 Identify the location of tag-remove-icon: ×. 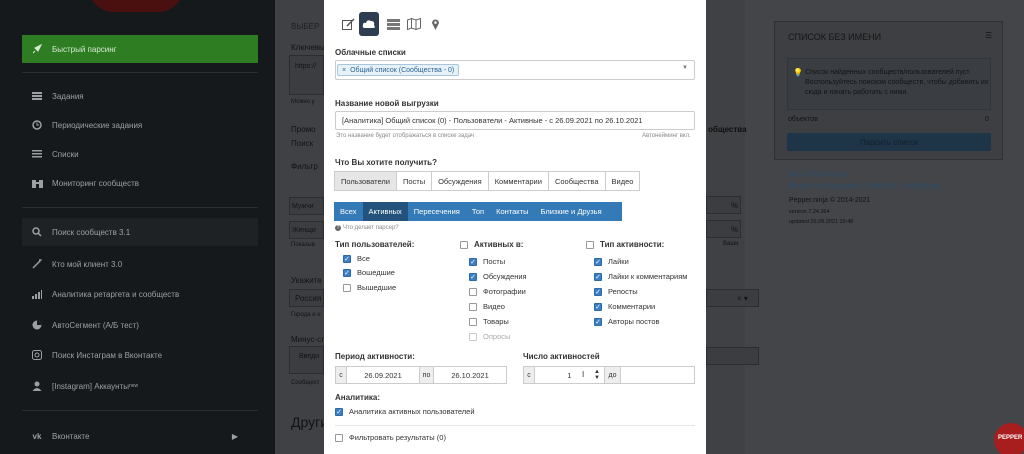
(344, 70).